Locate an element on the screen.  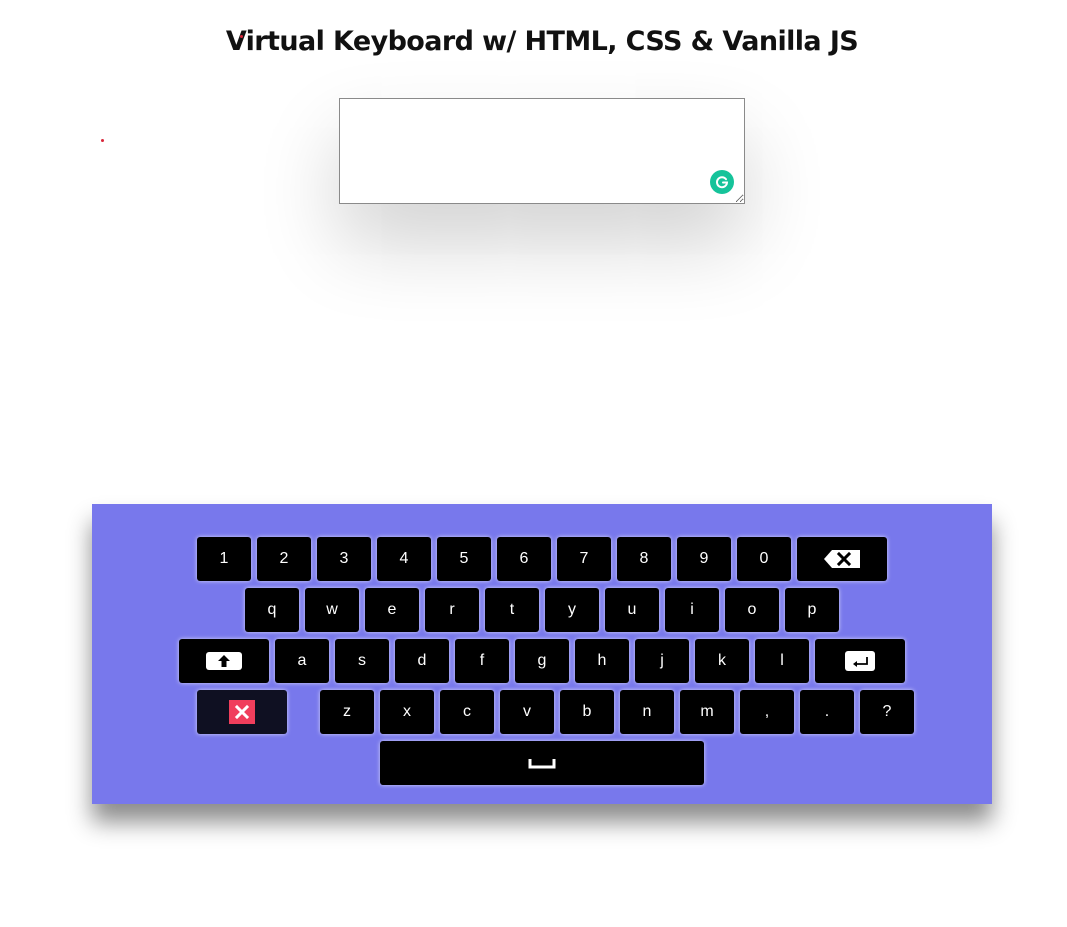
key-h: h is located at coordinates (602, 661).